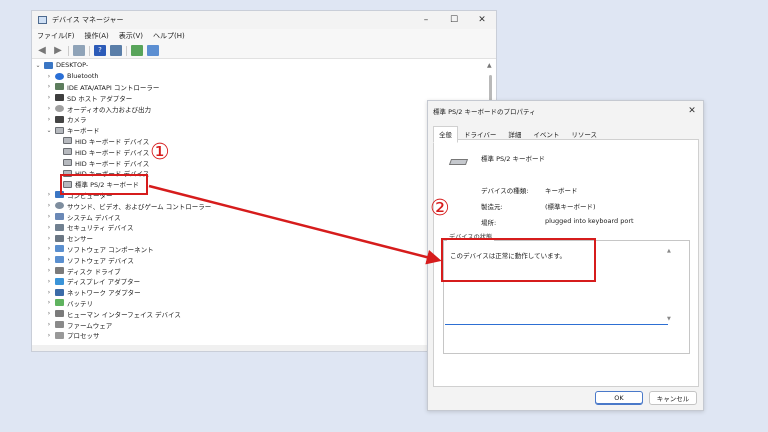  Describe the element at coordinates (484, 112) in the screenshot. I see `dialog-title: 標準 PS/2 キーボードのプロパティ` at that location.